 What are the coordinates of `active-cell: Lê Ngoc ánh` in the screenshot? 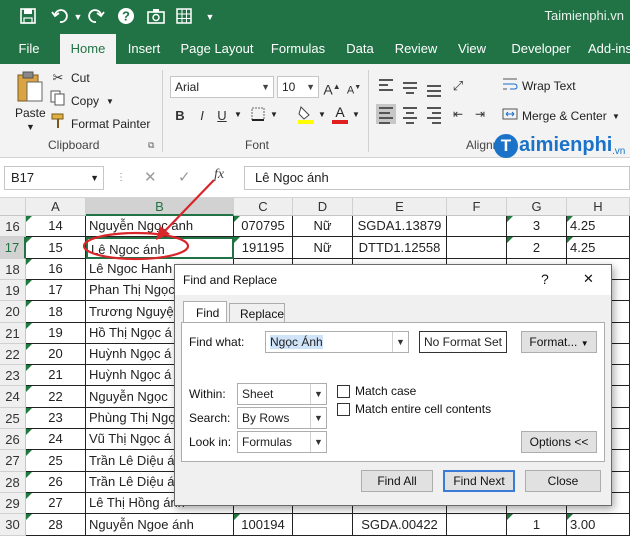 It's located at (160, 248).